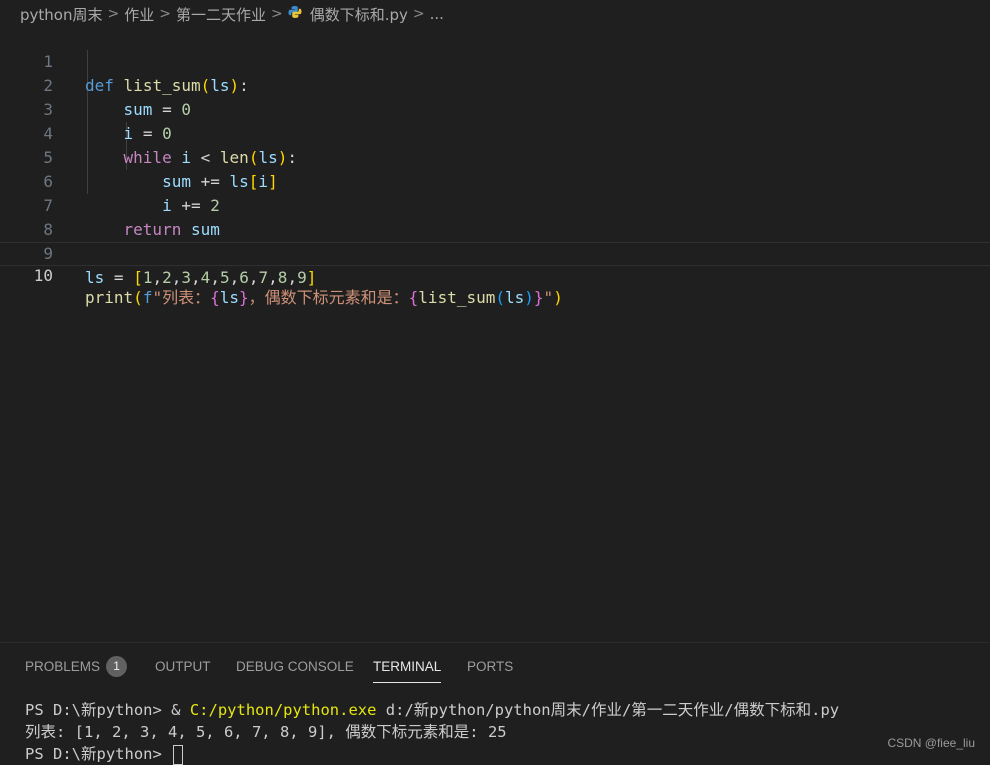 This screenshot has width=990, height=765. Describe the element at coordinates (180, 710) in the screenshot. I see `terminal-operator: &` at that location.